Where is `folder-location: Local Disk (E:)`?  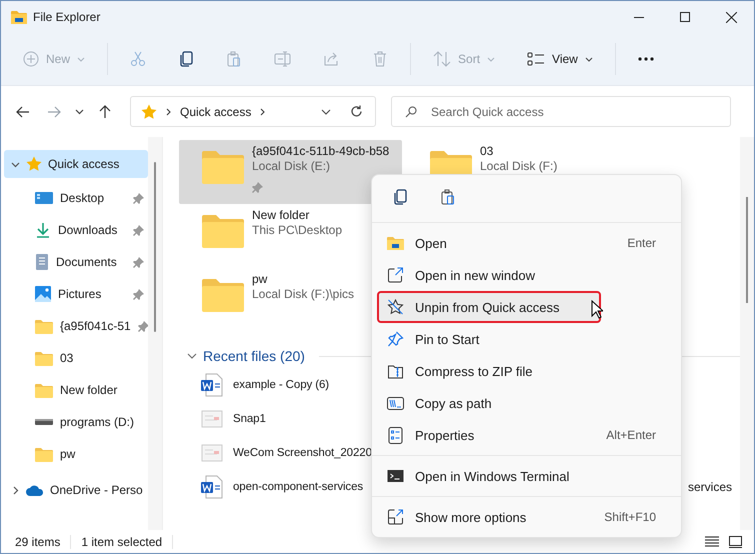 folder-location: Local Disk (E:) is located at coordinates (292, 166).